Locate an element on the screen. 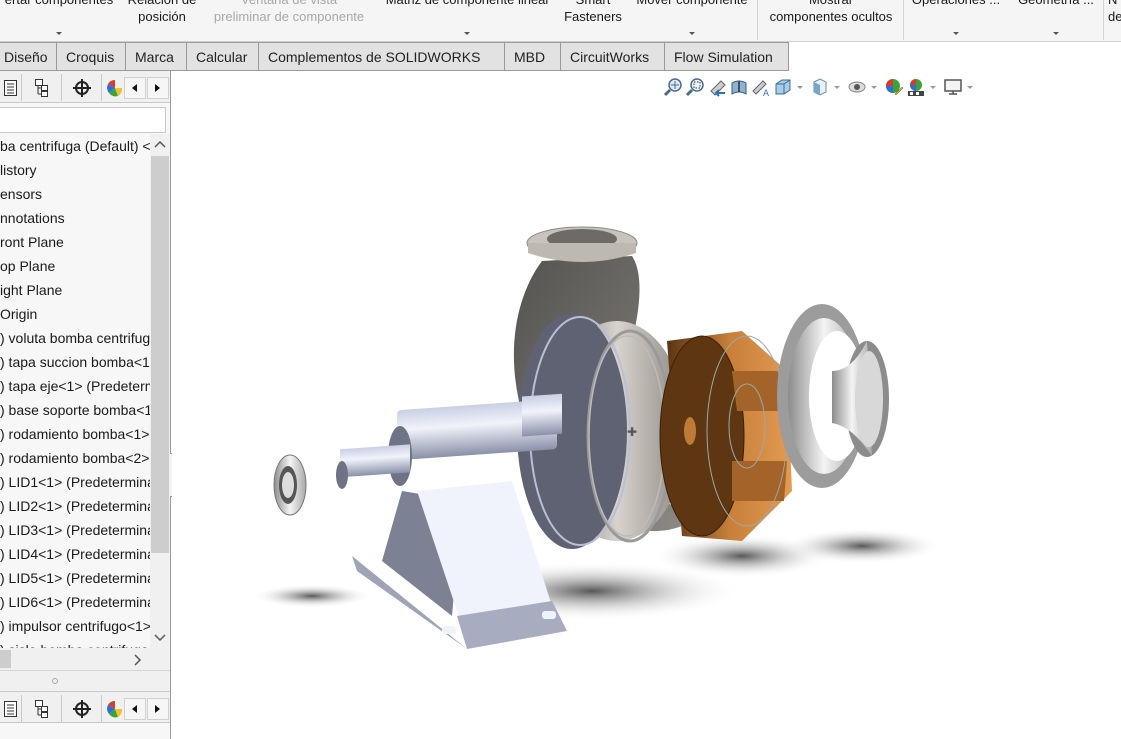  tree-item-history: listory is located at coordinates (18, 170).